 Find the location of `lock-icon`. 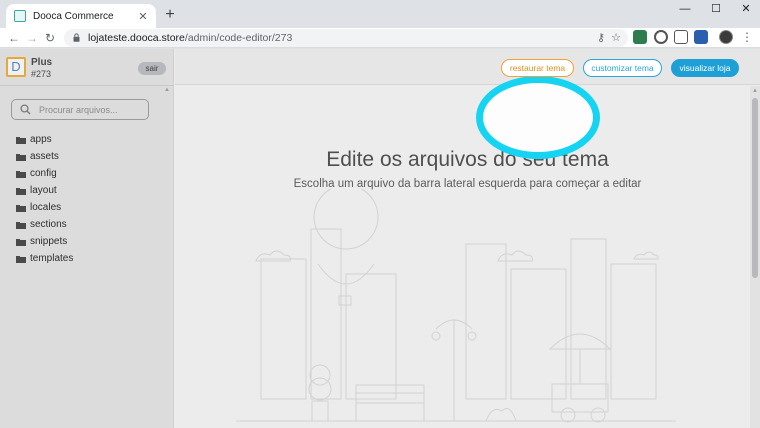

lock-icon is located at coordinates (76, 37).